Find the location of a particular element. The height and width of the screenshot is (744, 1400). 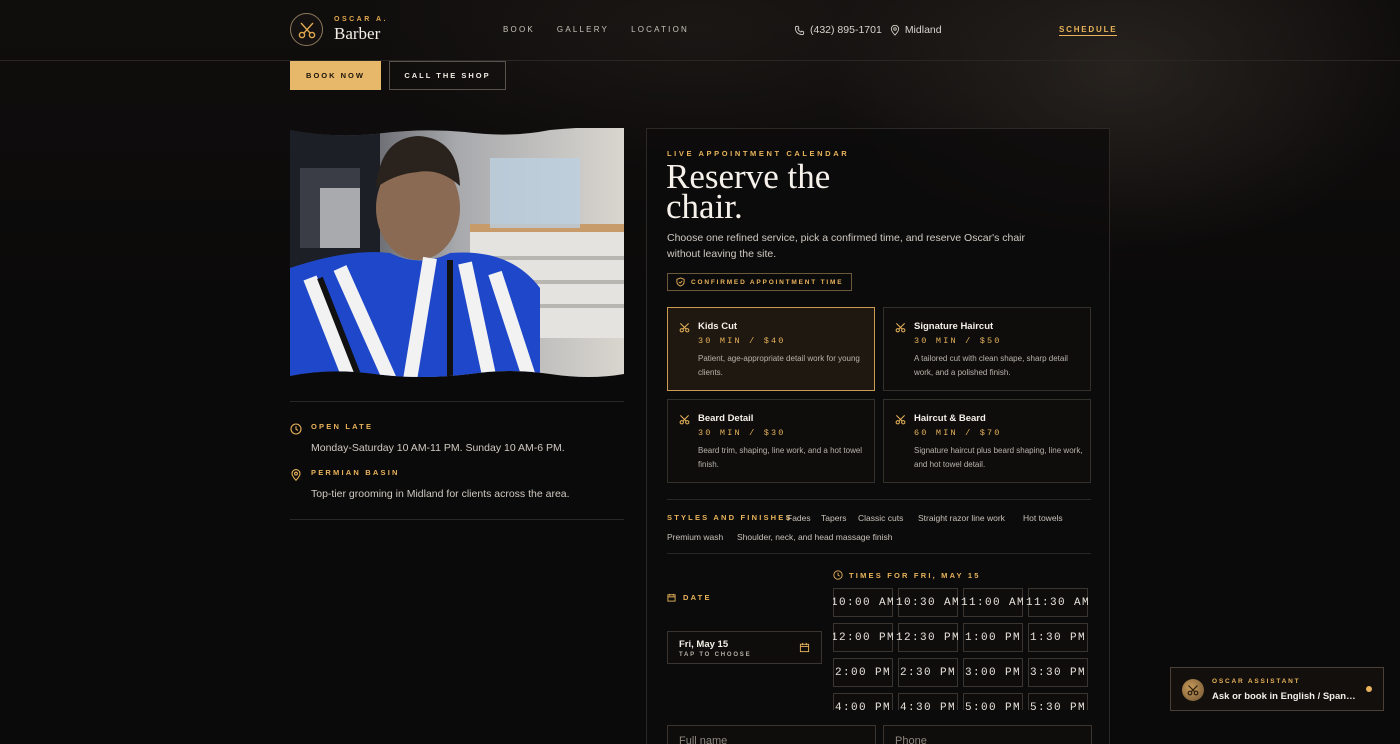

date-hint: TAP TO CHOOSE is located at coordinates (715, 655).